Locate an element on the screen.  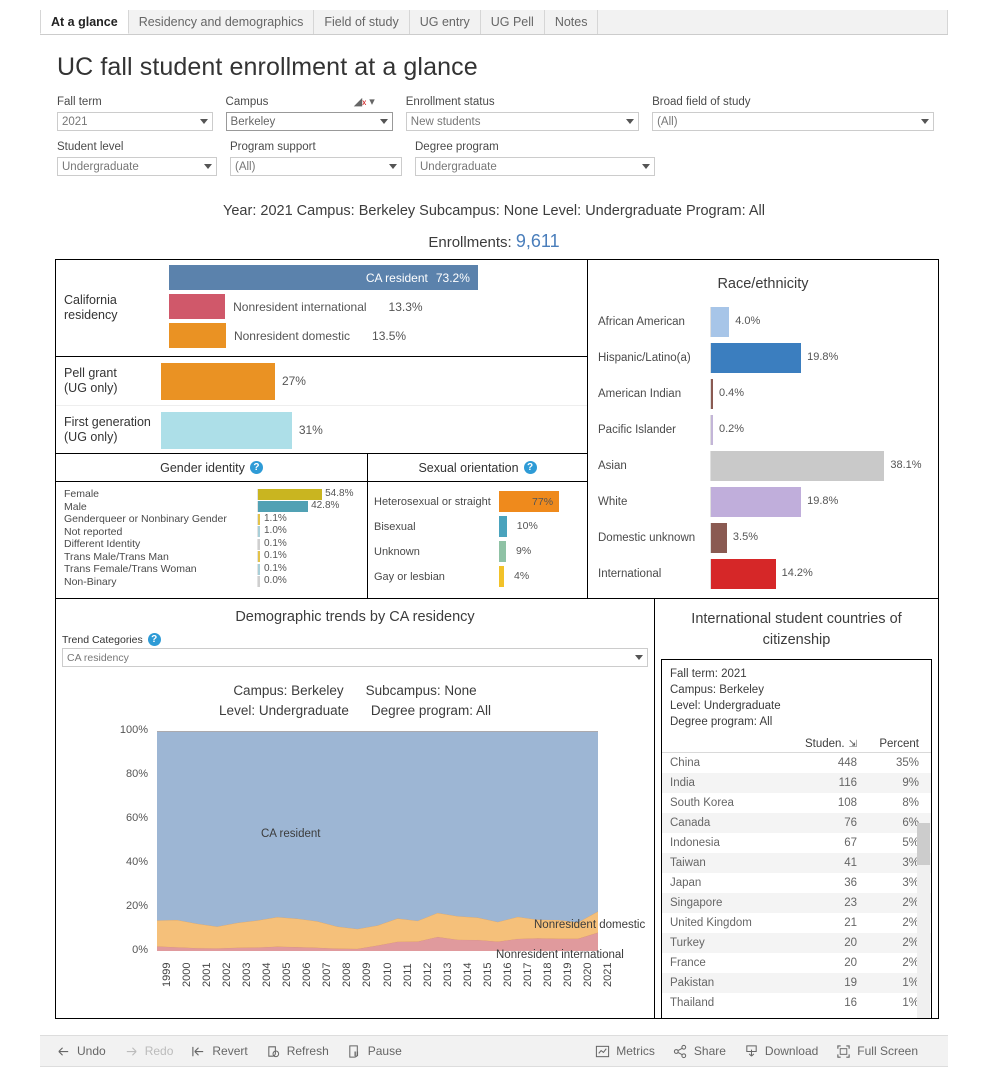
race-ethnicity-title: Race/ethnicity is located at coordinates (763, 284).